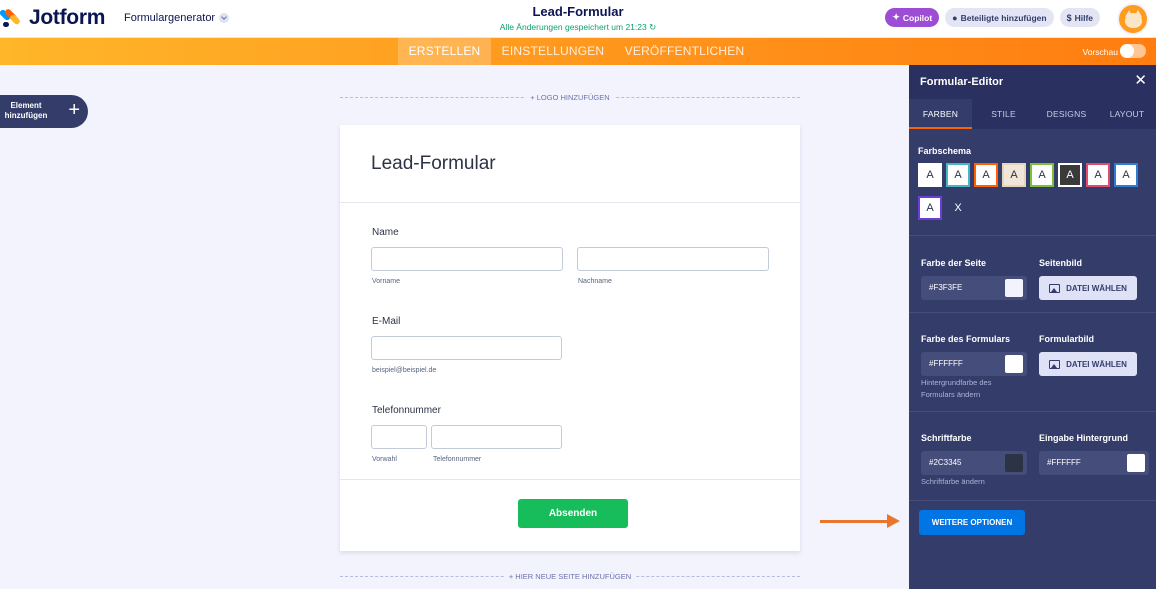 This screenshot has width=1156, height=589. I want to click on submit-divider, so click(570, 479).